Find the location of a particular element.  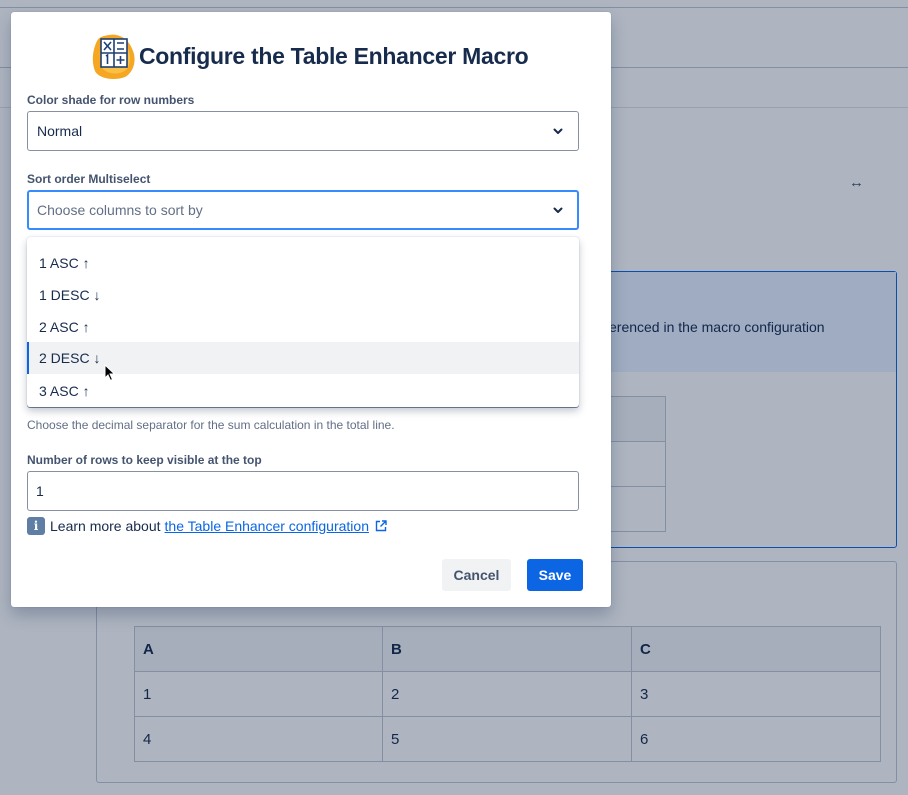

cancel-button: Cancel is located at coordinates (476, 575).